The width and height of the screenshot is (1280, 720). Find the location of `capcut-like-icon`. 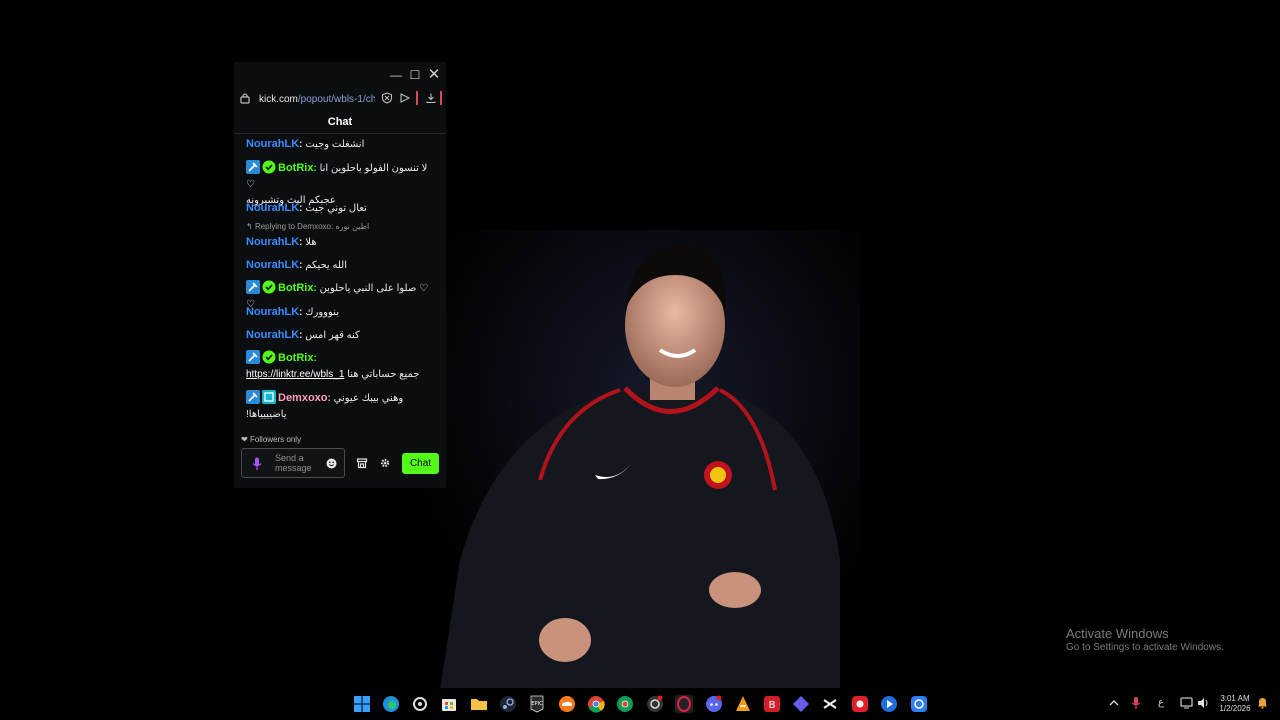

capcut-like-icon is located at coordinates (830, 704).